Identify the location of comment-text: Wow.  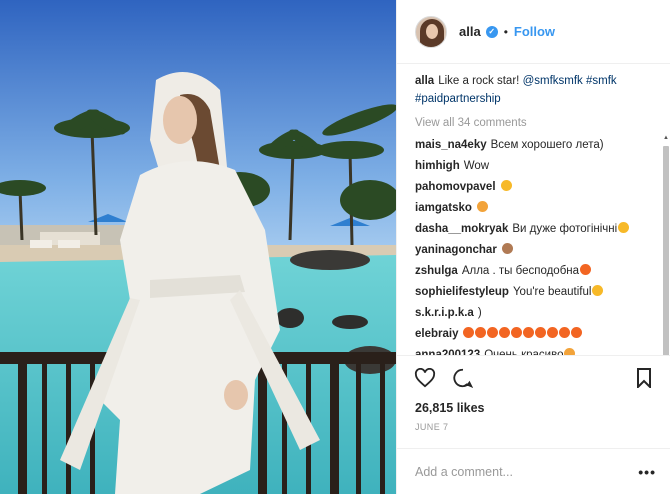
(476, 166).